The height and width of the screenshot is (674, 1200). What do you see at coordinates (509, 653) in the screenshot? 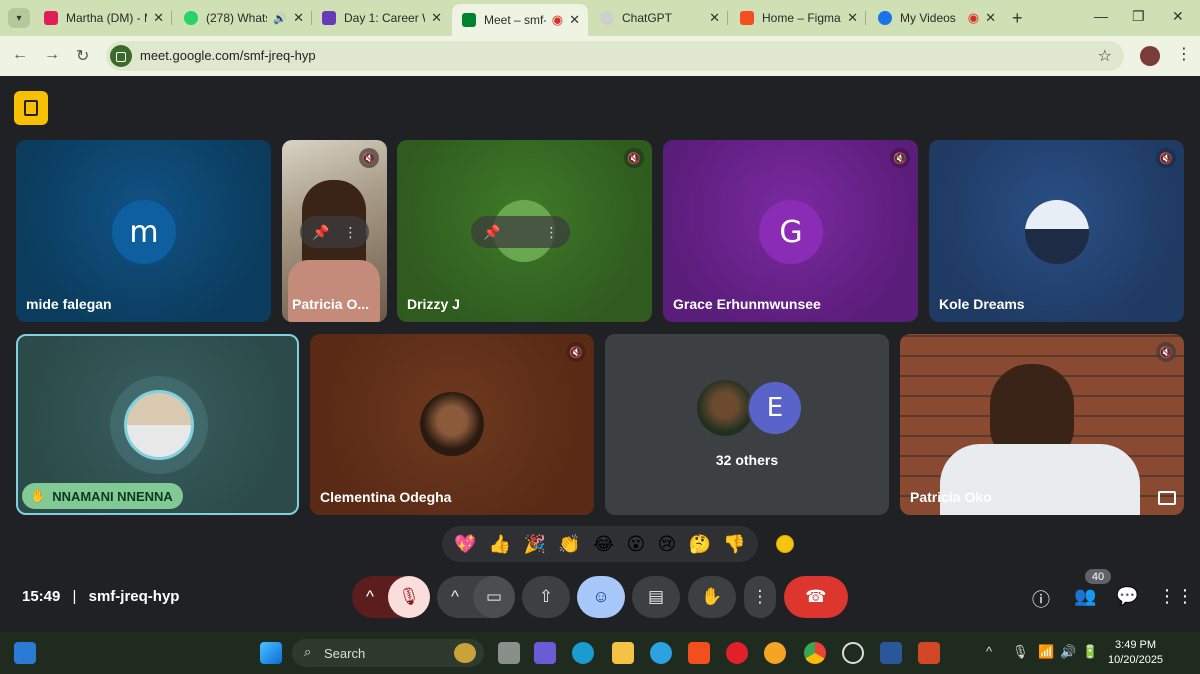
I see `task-view-icon` at bounding box center [509, 653].